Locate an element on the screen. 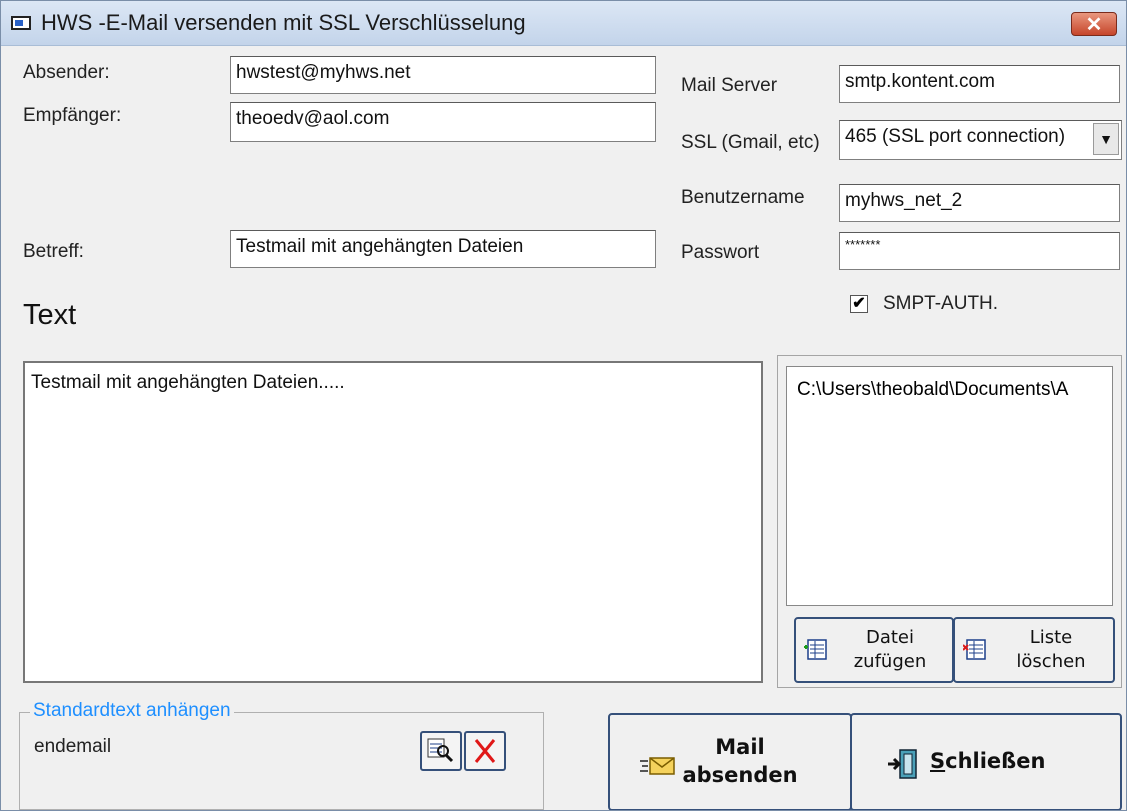 This screenshot has width=1127, height=811. ssl-select: 465 (SSL port connection) ▼ is located at coordinates (980, 140).